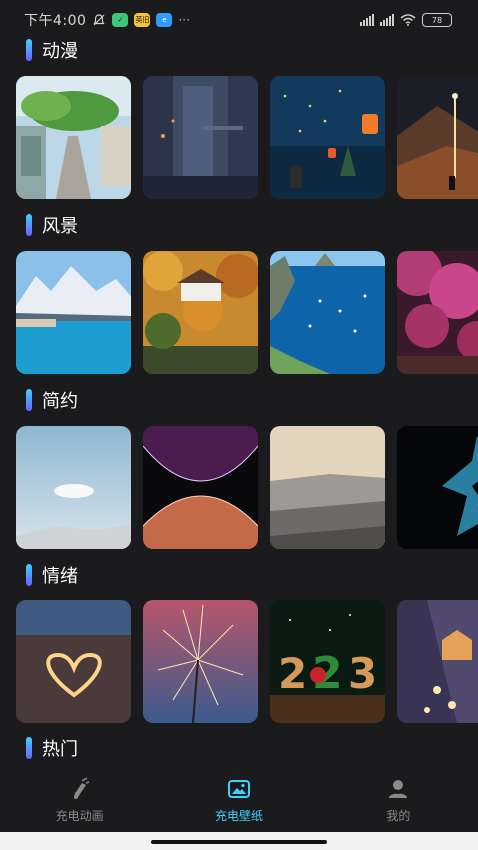 This screenshot has height=850, width=478. I want to click on landscape-wallpaper-row, so click(247, 312).